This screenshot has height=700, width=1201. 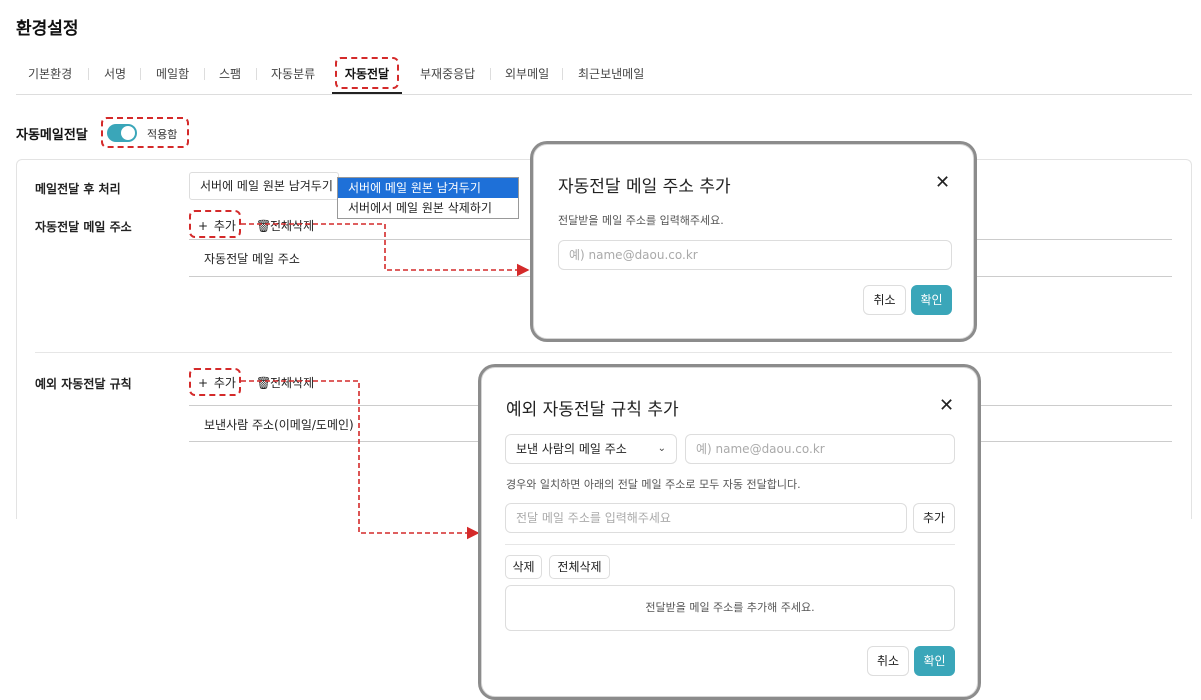 What do you see at coordinates (579, 567) in the screenshot?
I see `delete-all-button: 전체삭제` at bounding box center [579, 567].